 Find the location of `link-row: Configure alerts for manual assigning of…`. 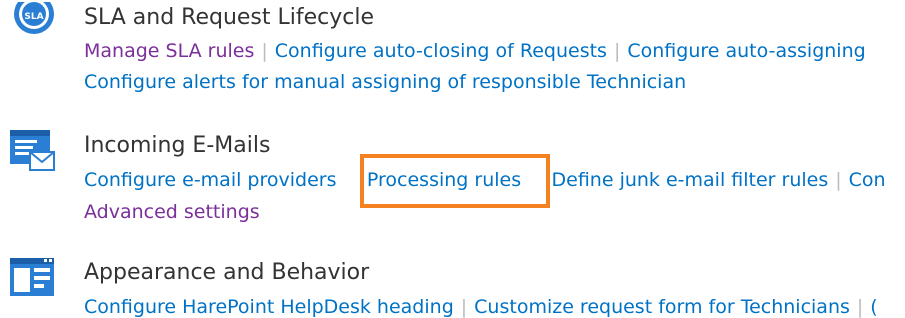

link-row: Configure alerts for manual assigning of… is located at coordinates (385, 82).